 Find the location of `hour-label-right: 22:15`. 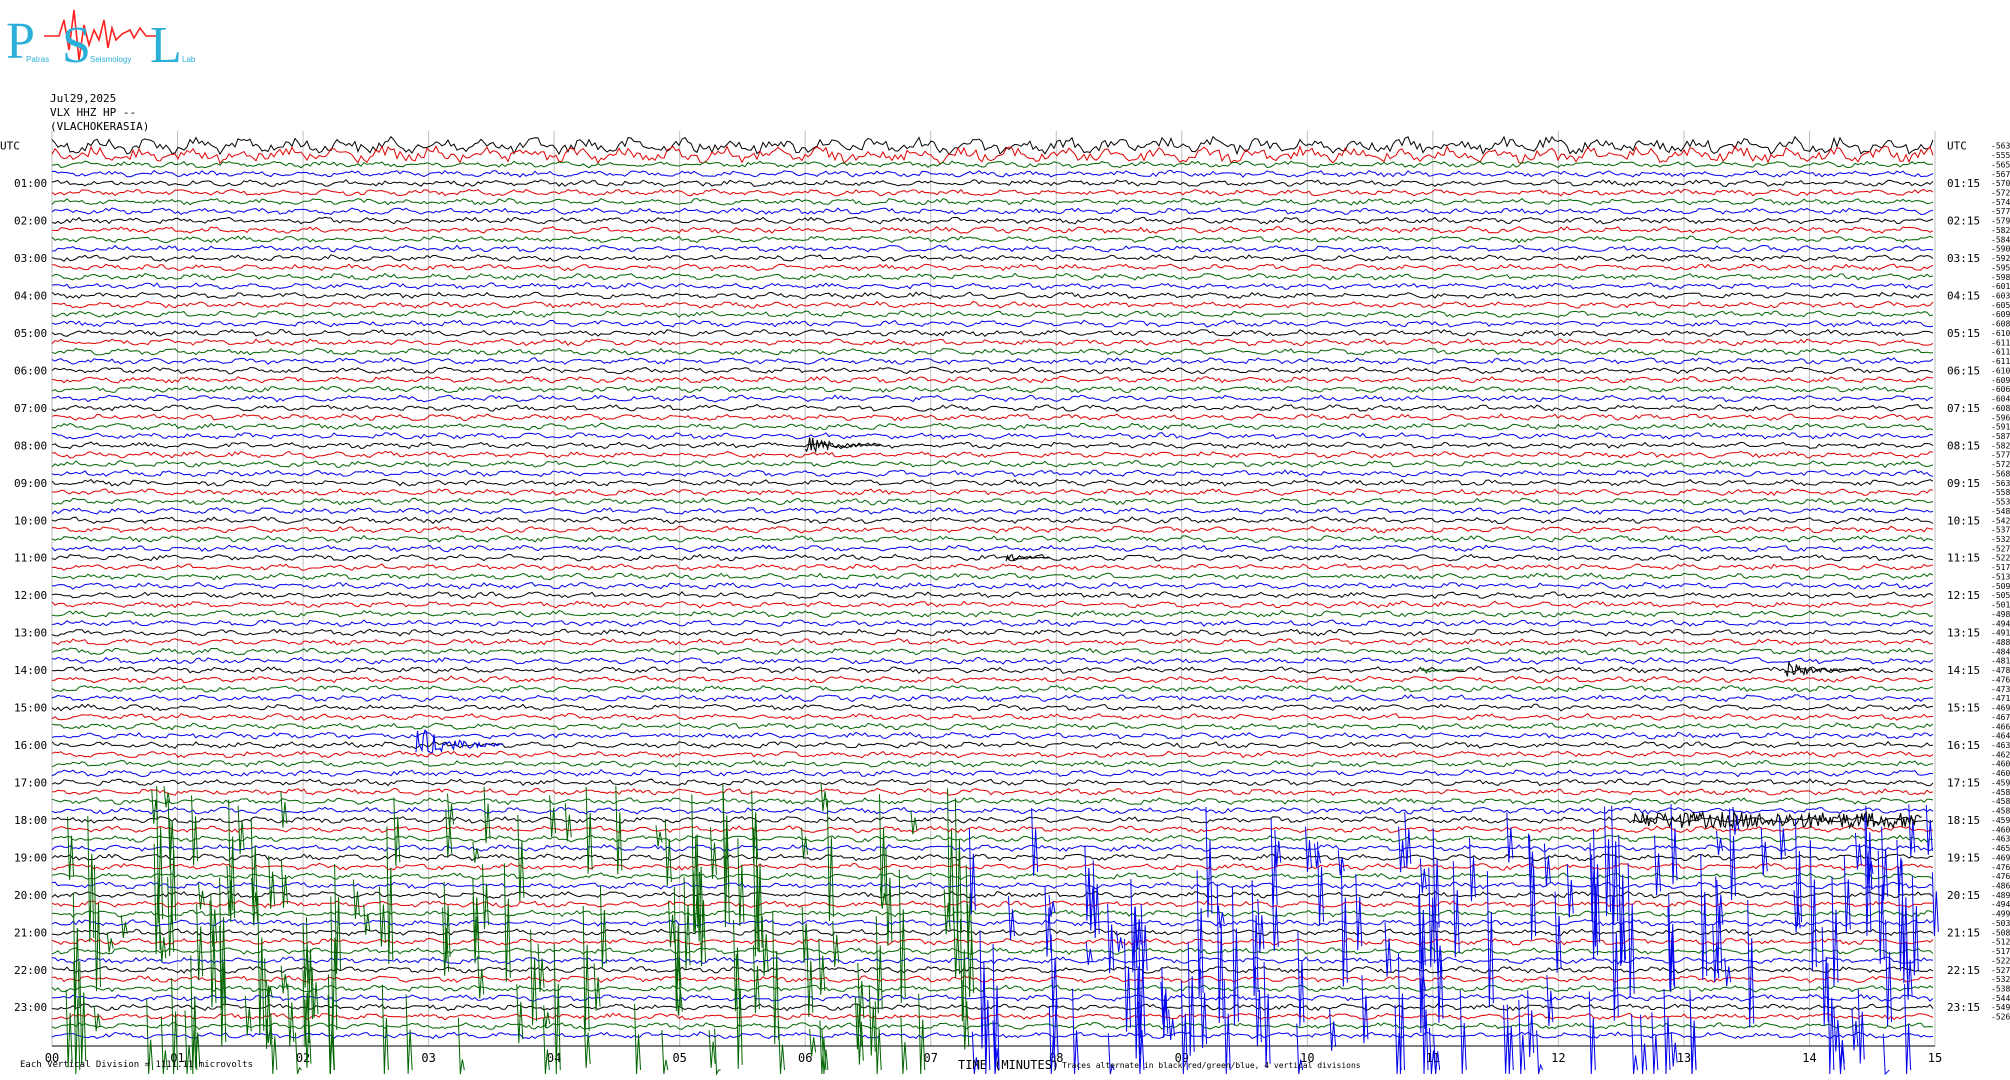

hour-label-right: 22:15 is located at coordinates (1963, 970).